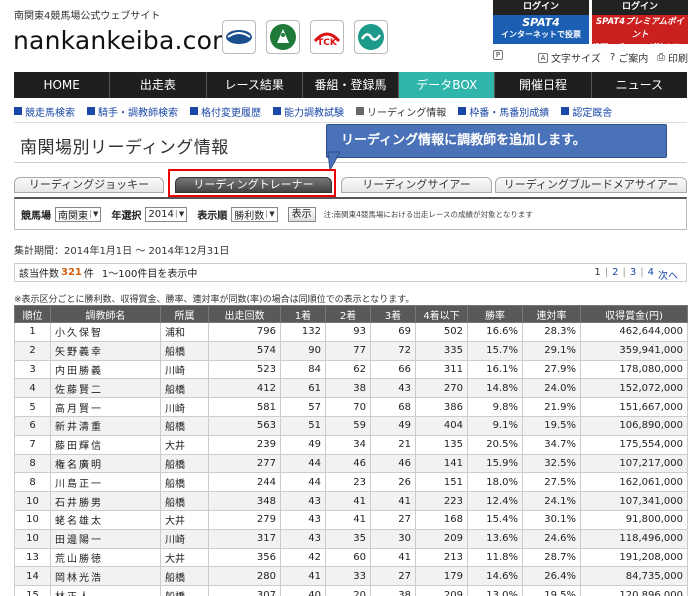 The height and width of the screenshot is (596, 700). I want to click on cell-first: 49, so click(303, 444).